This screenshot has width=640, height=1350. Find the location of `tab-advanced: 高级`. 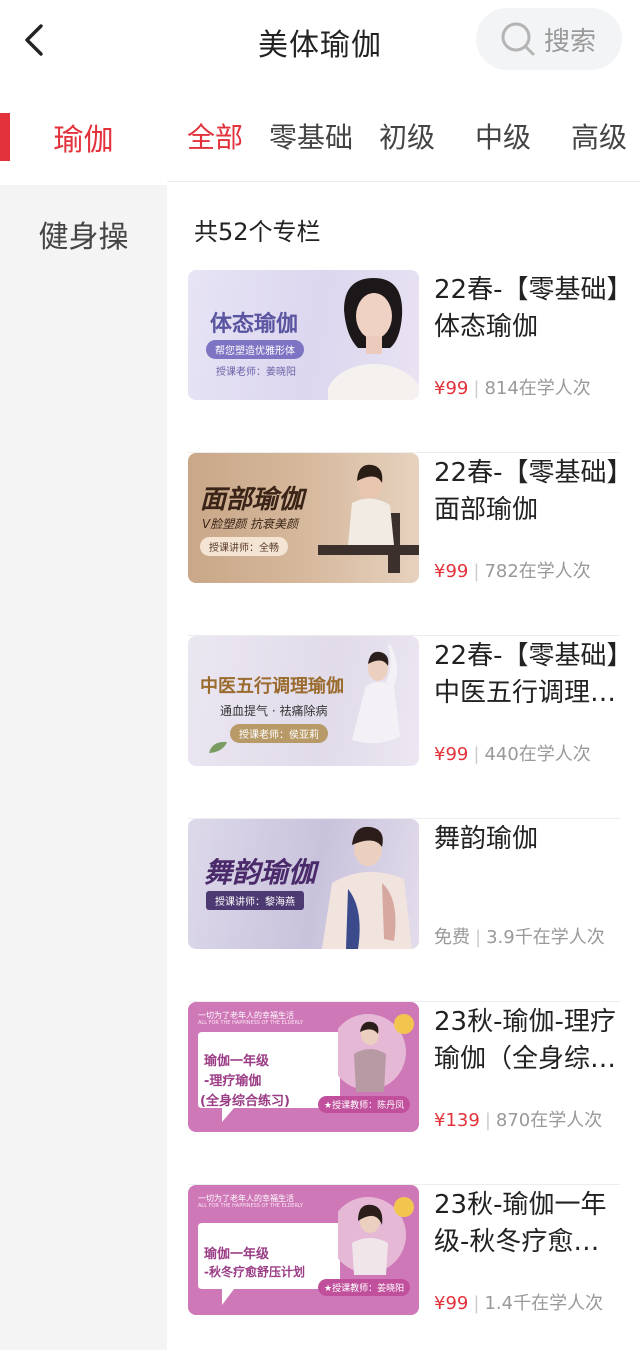

tab-advanced: 高级 is located at coordinates (599, 136).